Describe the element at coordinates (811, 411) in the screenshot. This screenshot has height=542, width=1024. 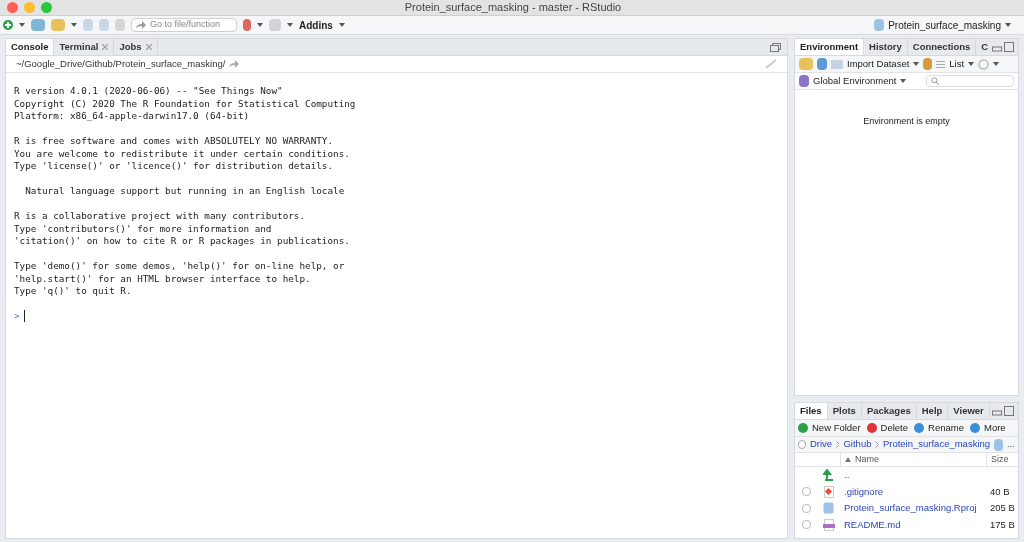
I see `pane-tab: Files` at that location.